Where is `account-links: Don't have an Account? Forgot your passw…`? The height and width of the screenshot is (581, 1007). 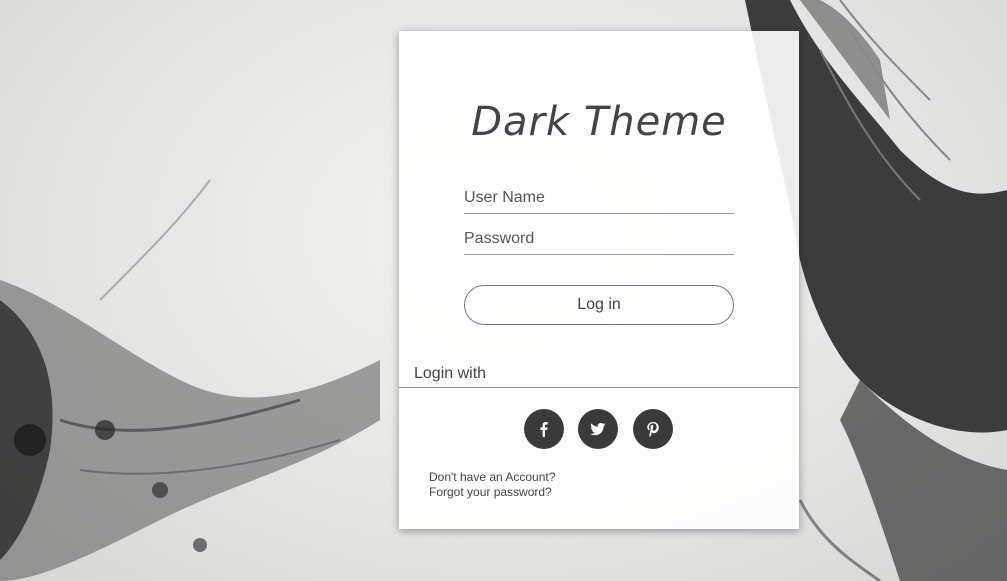
account-links: Don't have an Account? Forgot your passw… is located at coordinates (492, 485).